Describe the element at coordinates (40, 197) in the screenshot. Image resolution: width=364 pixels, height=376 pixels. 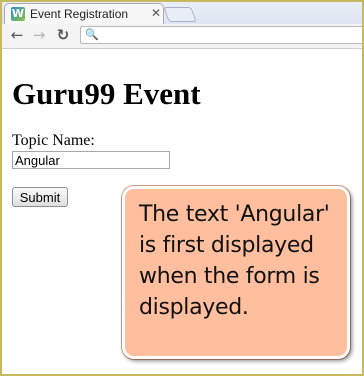
I see `submit-button: Submit` at that location.